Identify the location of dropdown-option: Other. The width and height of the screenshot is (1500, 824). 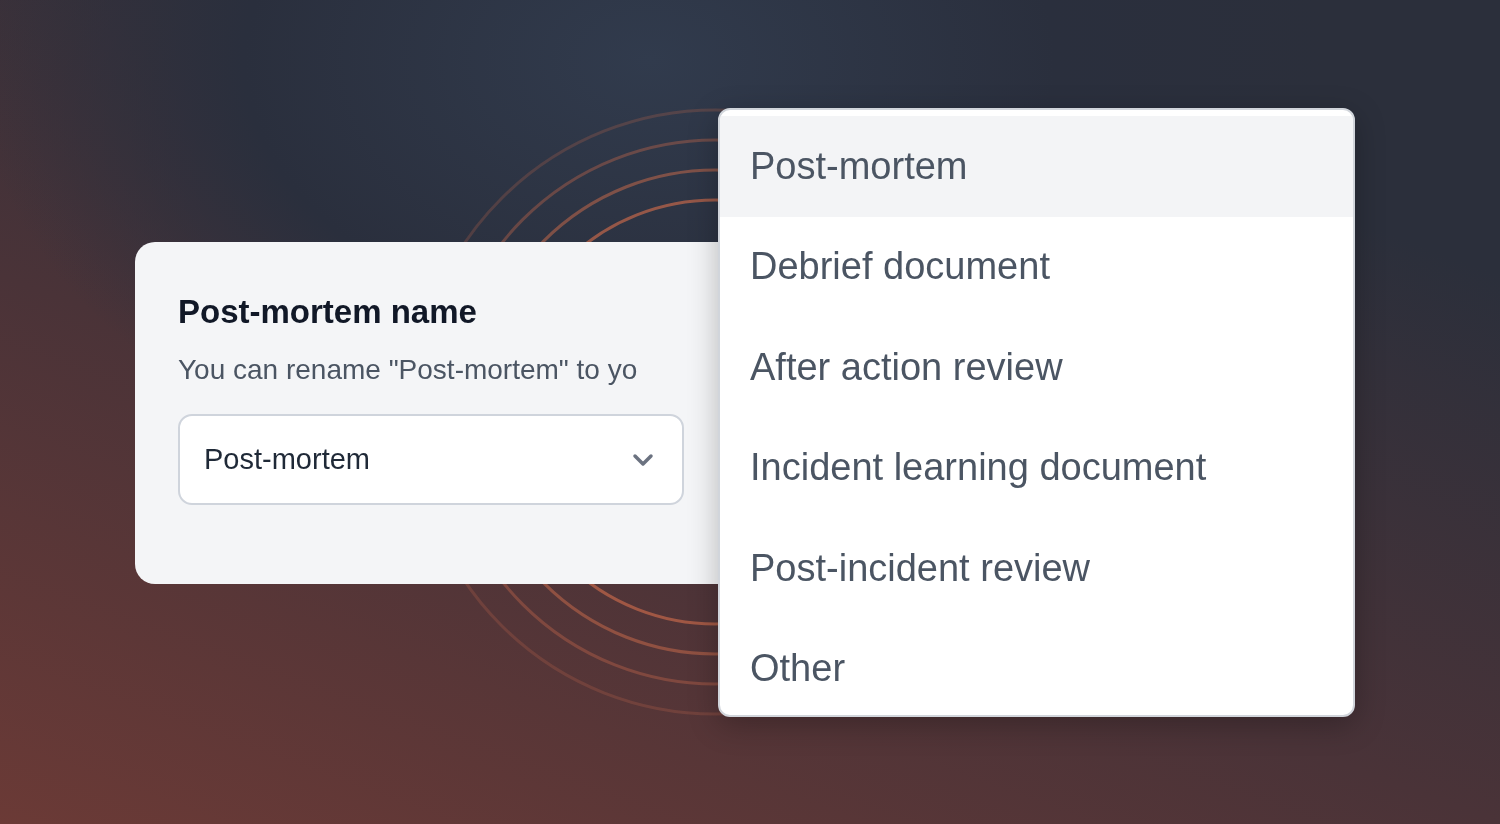
(1036, 666).